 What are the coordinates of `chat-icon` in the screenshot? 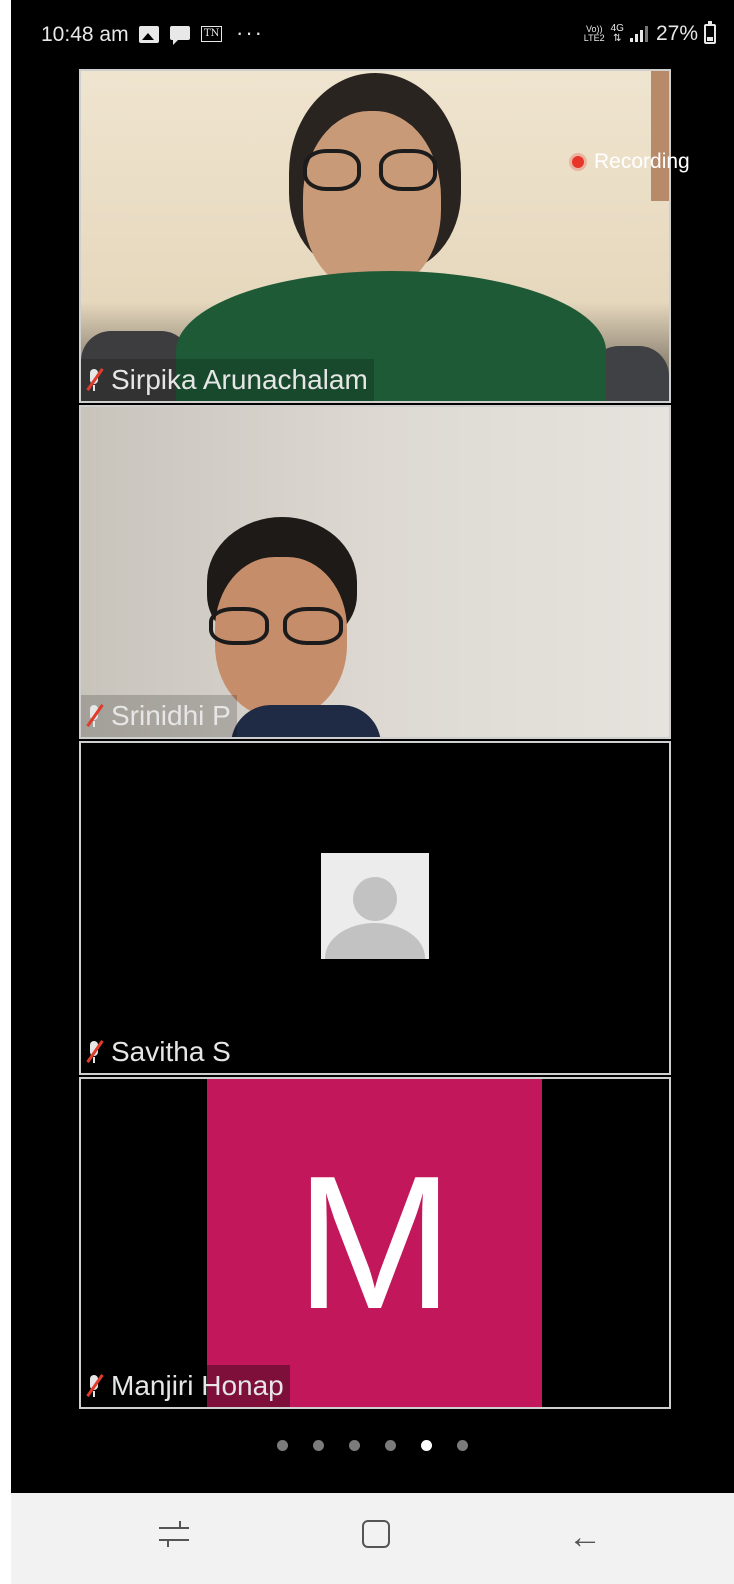 It's located at (180, 35).